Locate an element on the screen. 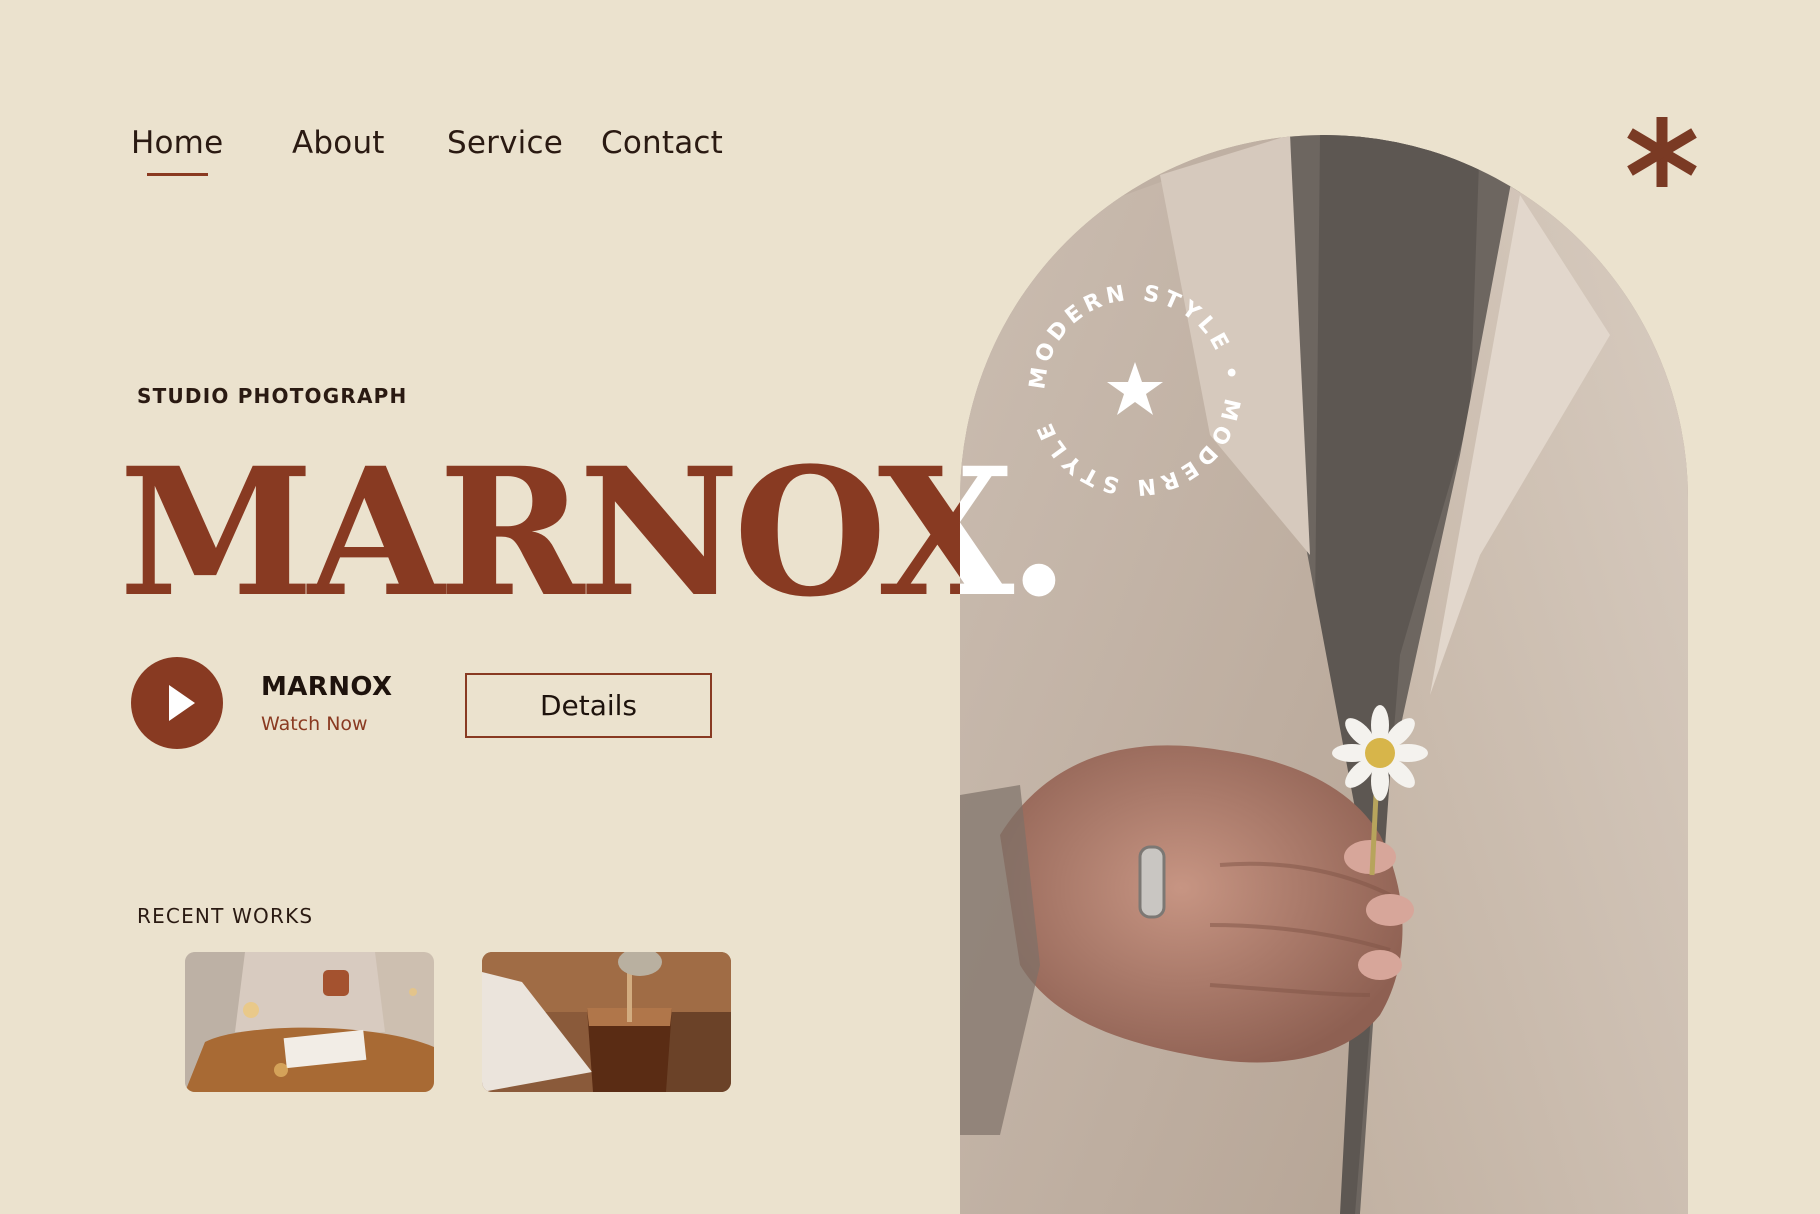 Image resolution: width=1820 pixels, height=1214 pixels. modern-style-badge: MODERN STYLE • MODERN STYLE is located at coordinates (1132, 390).